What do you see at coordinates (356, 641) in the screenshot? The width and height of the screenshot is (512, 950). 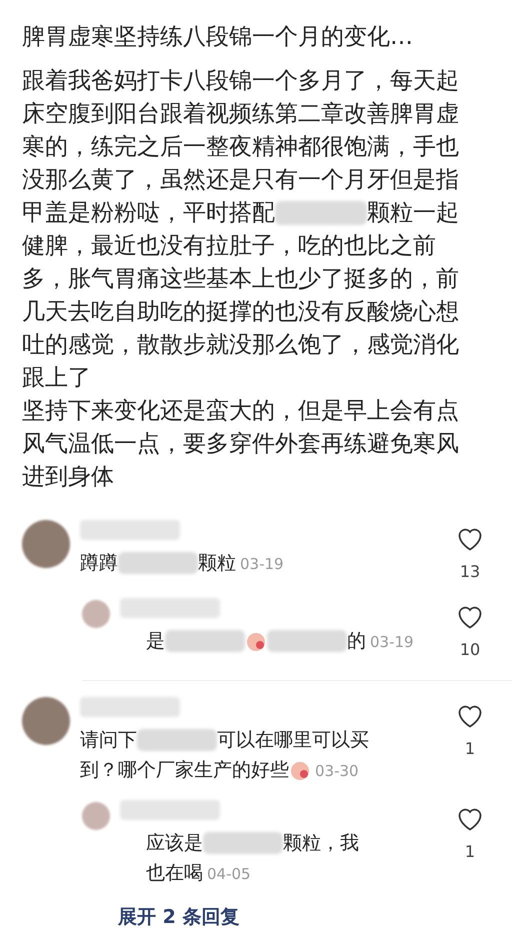 I see `comment-text: 的` at bounding box center [356, 641].